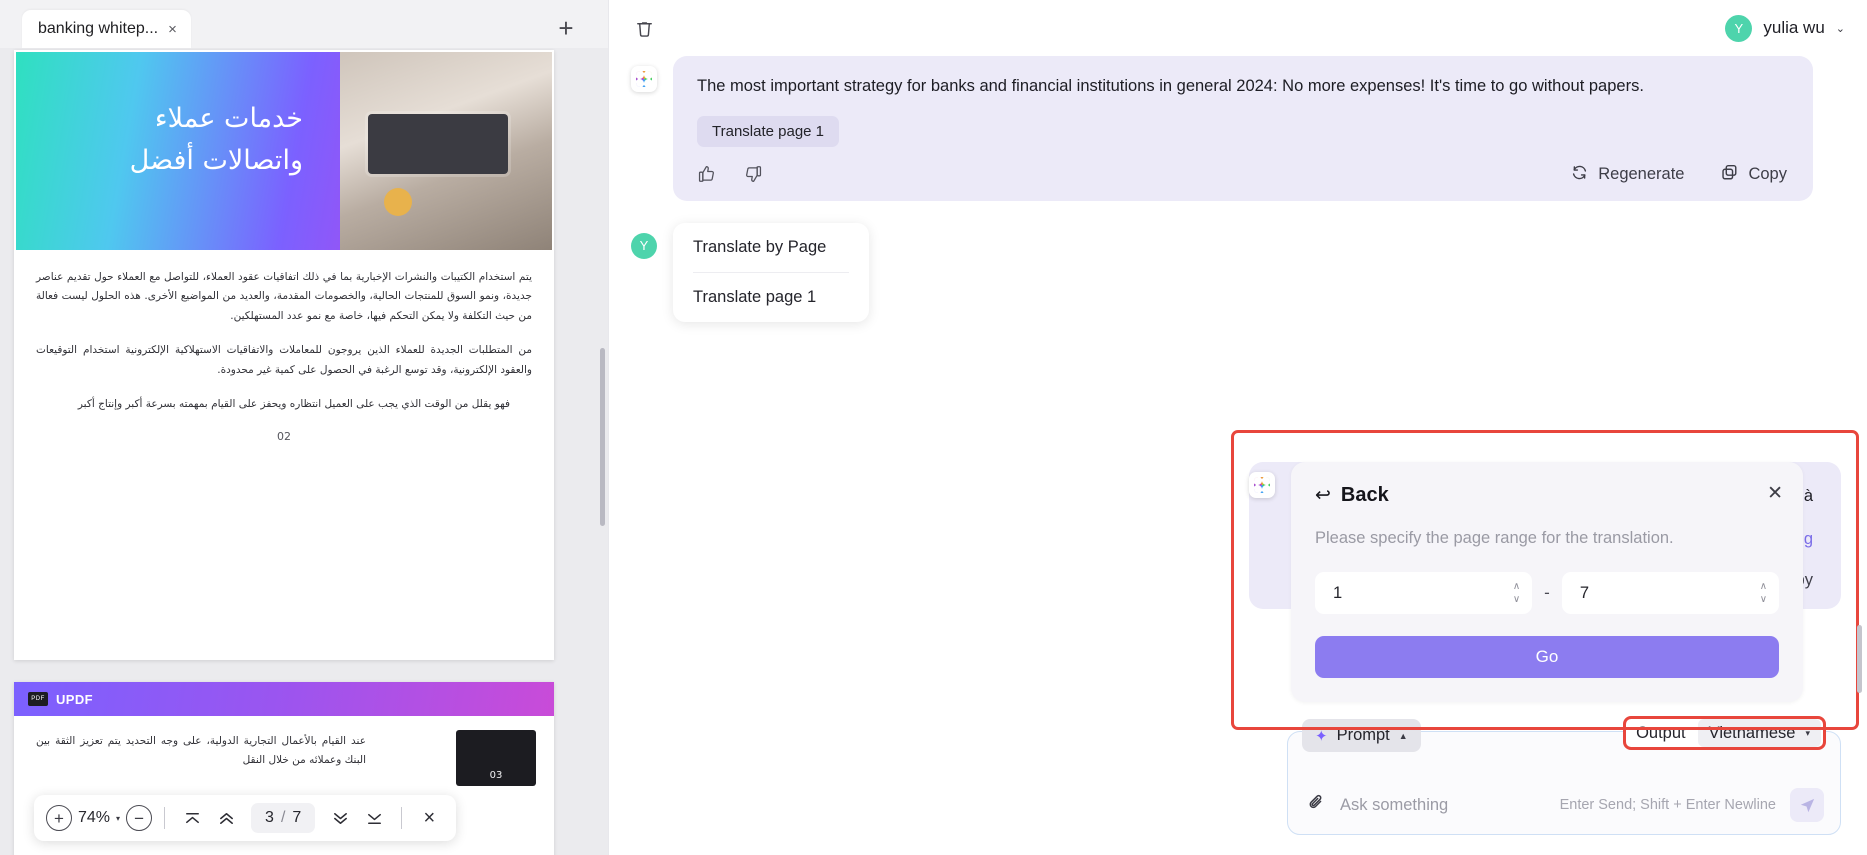 Image resolution: width=1867 pixels, height=855 pixels. I want to click on user-menu: Y yulia wu ⌄, so click(1785, 28).